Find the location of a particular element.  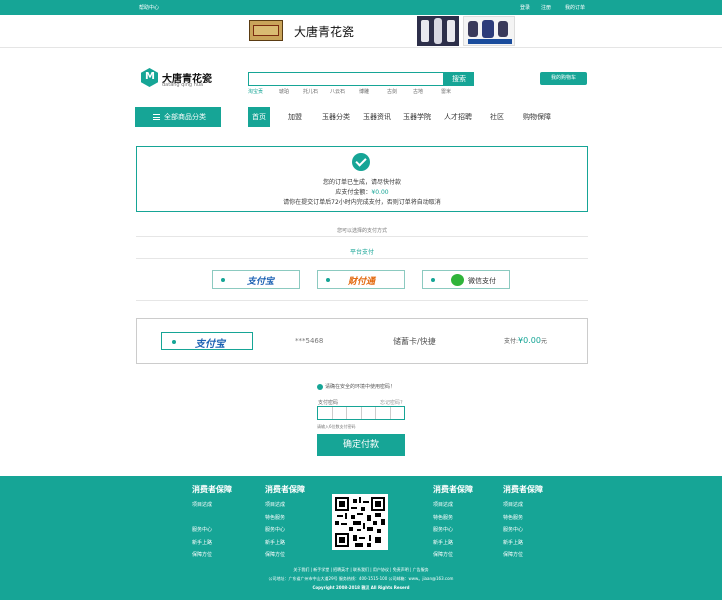

card-pay-amount-value: ¥0.00 is located at coordinates (529, 340).